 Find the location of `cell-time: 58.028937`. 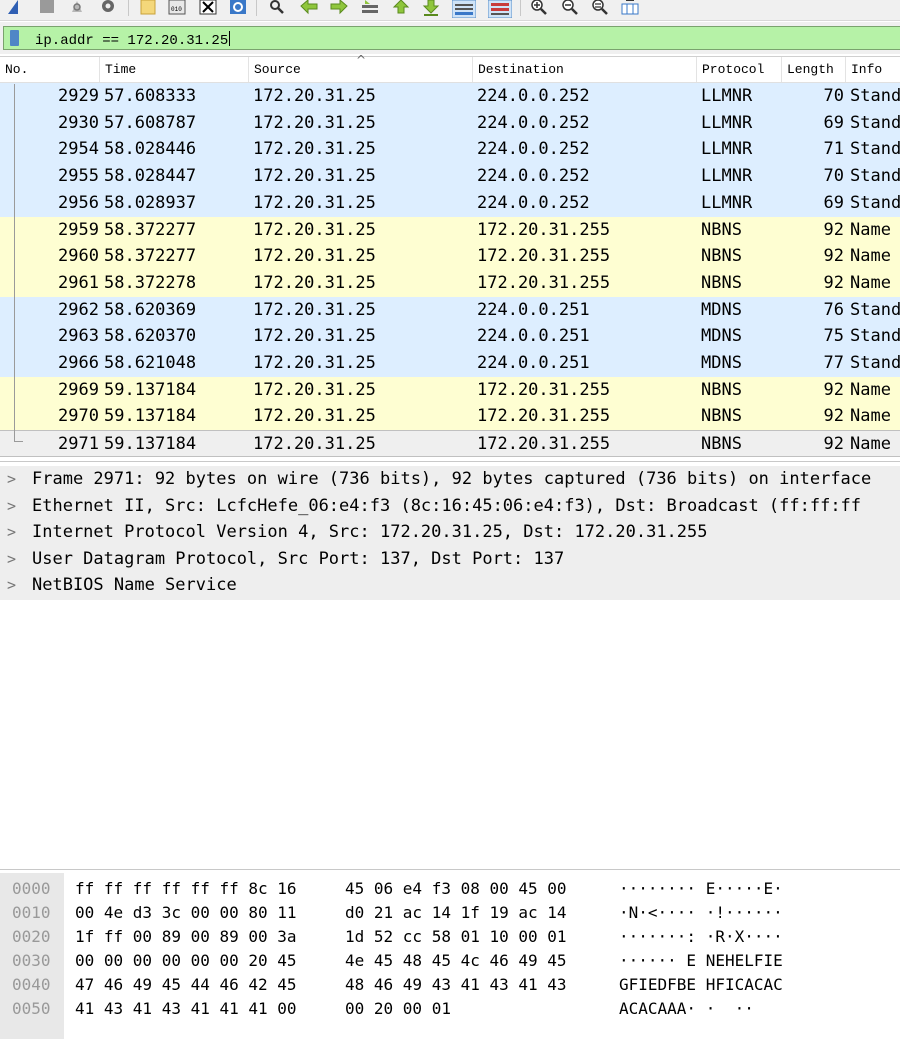

cell-time: 58.028937 is located at coordinates (150, 202).